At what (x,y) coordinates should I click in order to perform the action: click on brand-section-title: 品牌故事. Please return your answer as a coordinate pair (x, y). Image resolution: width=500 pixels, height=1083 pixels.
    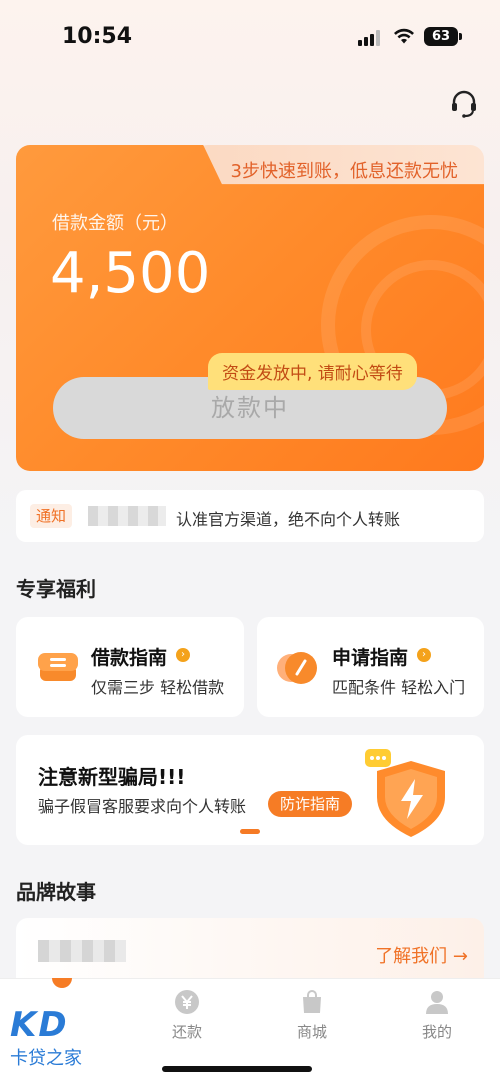
    Looking at the image, I should click on (56, 892).